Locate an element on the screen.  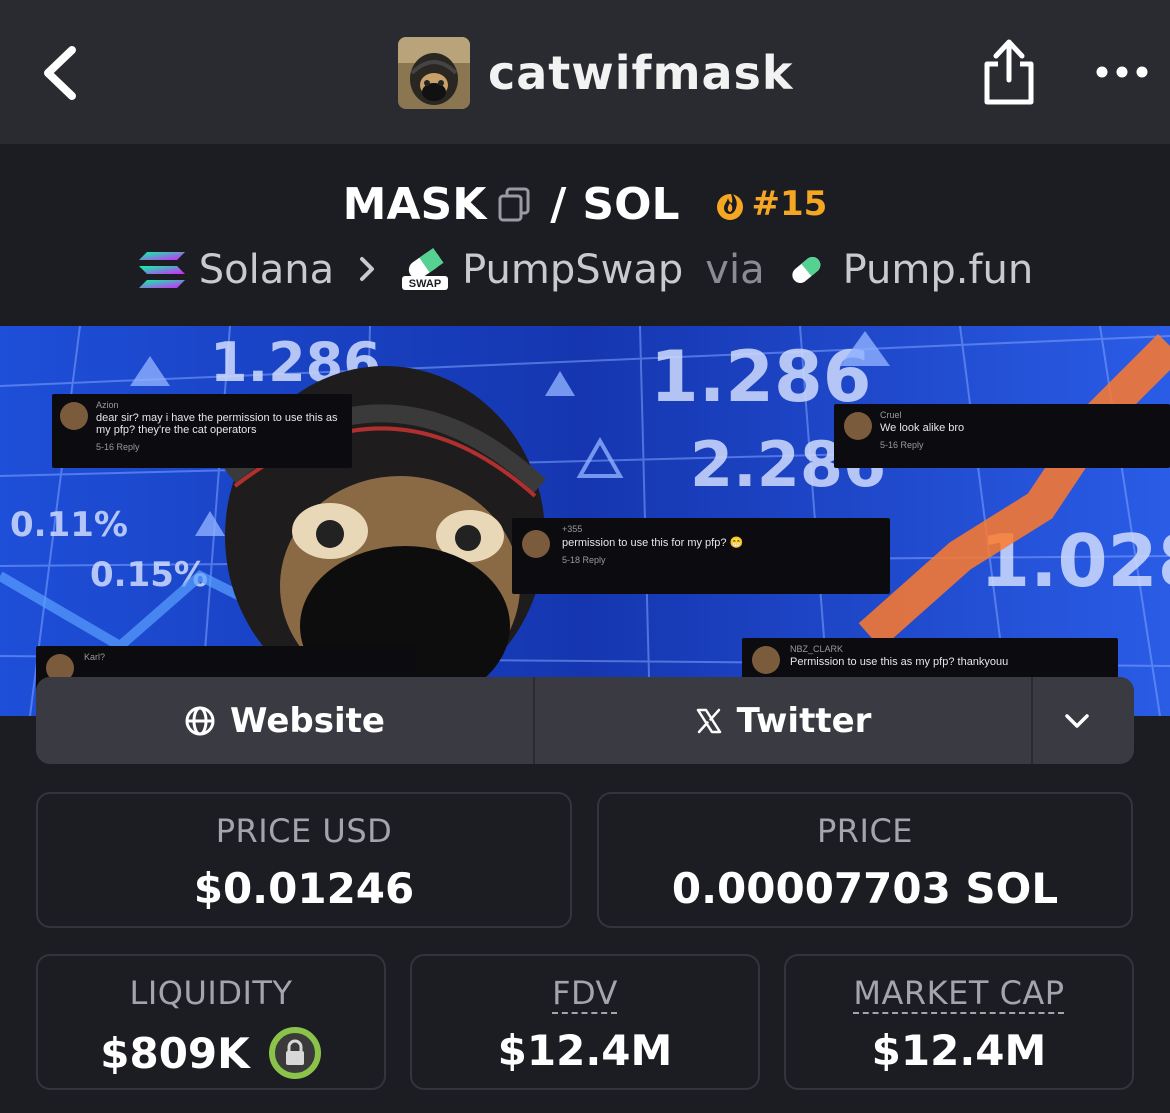
more-options-button is located at coordinates (1122, 72).